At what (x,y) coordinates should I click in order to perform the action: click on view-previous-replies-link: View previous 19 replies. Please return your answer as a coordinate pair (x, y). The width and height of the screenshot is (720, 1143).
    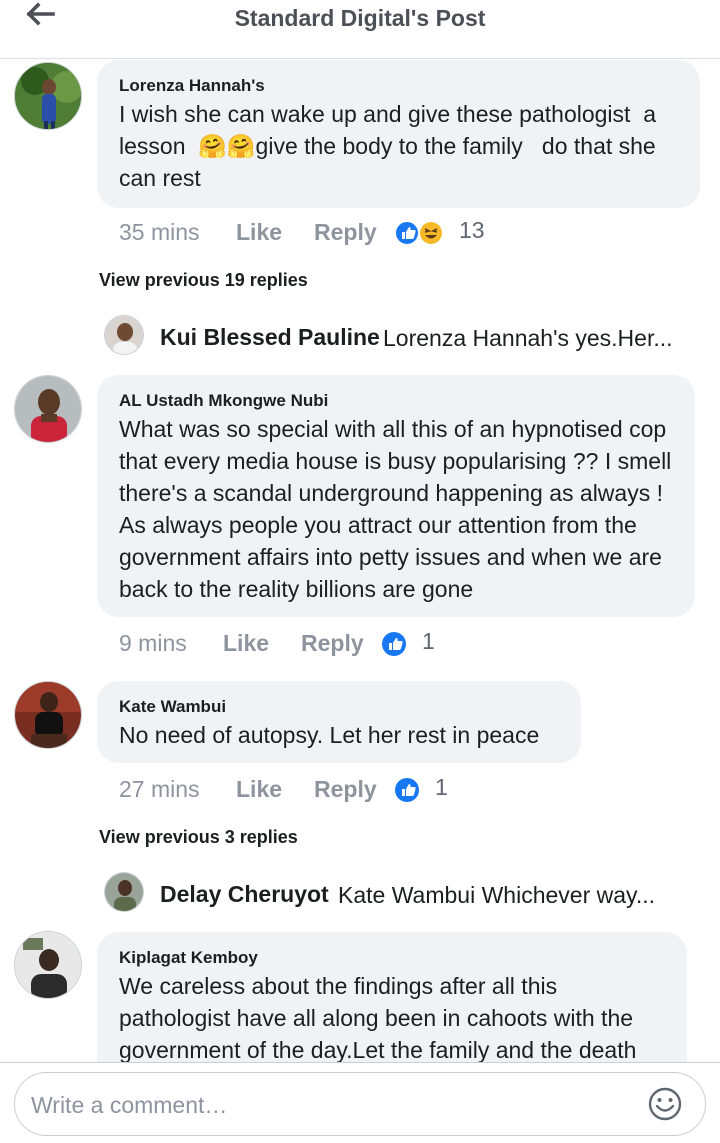
    Looking at the image, I should click on (203, 280).